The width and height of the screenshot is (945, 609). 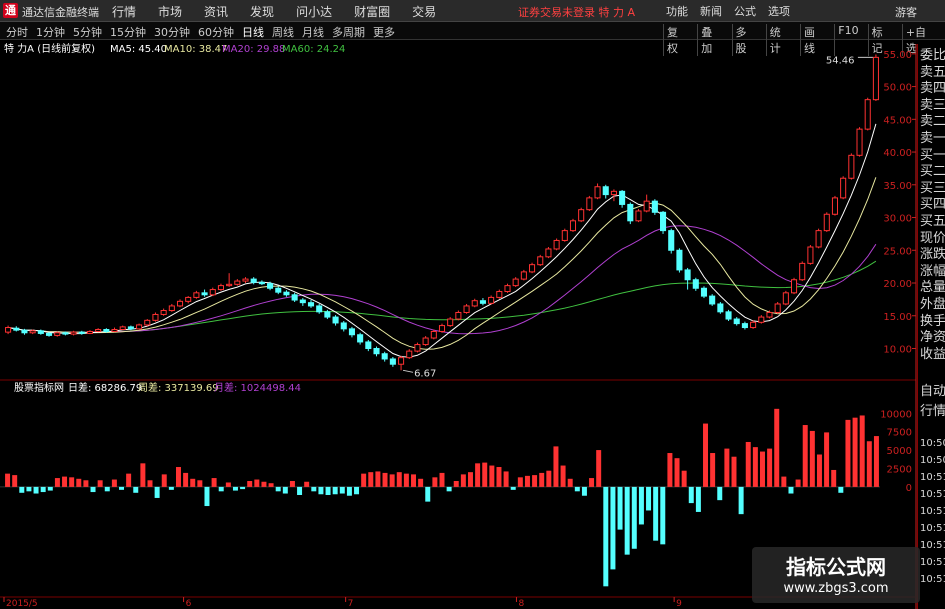 What do you see at coordinates (897, 186) in the screenshot?
I see `price-tick-label: 35.00` at bounding box center [897, 186].